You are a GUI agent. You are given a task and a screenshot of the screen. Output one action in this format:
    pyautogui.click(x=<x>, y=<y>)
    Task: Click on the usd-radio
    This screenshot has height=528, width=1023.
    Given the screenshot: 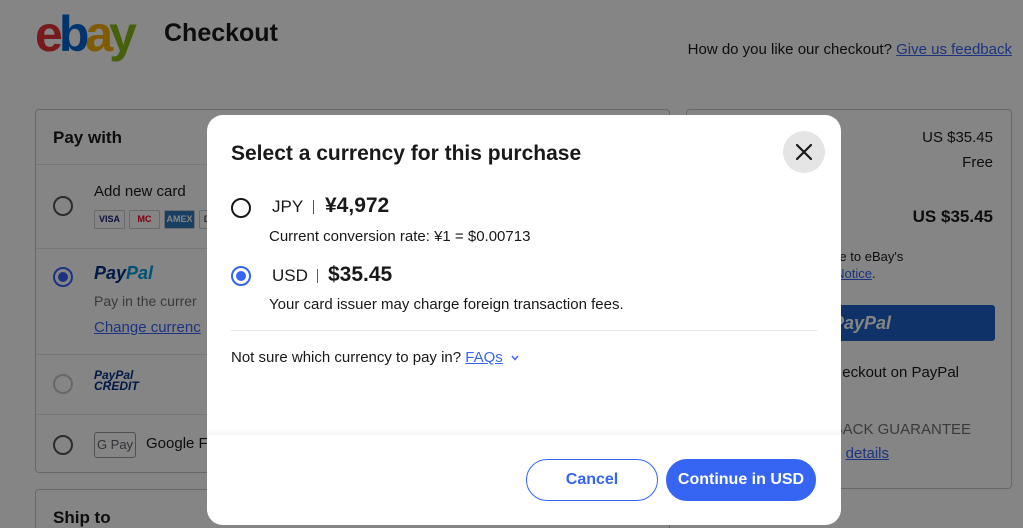 What is the action you would take?
    pyautogui.click(x=241, y=276)
    